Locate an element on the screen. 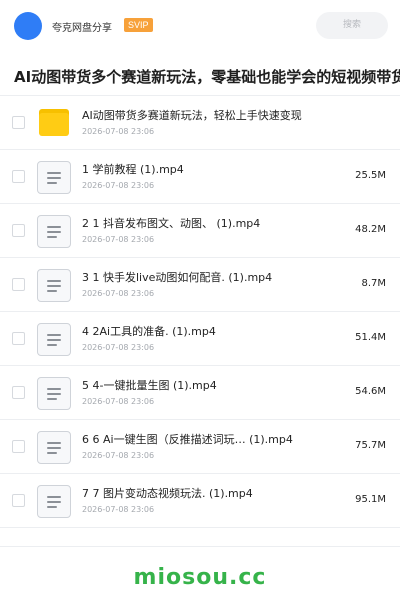  svip-badge: SVIP is located at coordinates (138, 25).